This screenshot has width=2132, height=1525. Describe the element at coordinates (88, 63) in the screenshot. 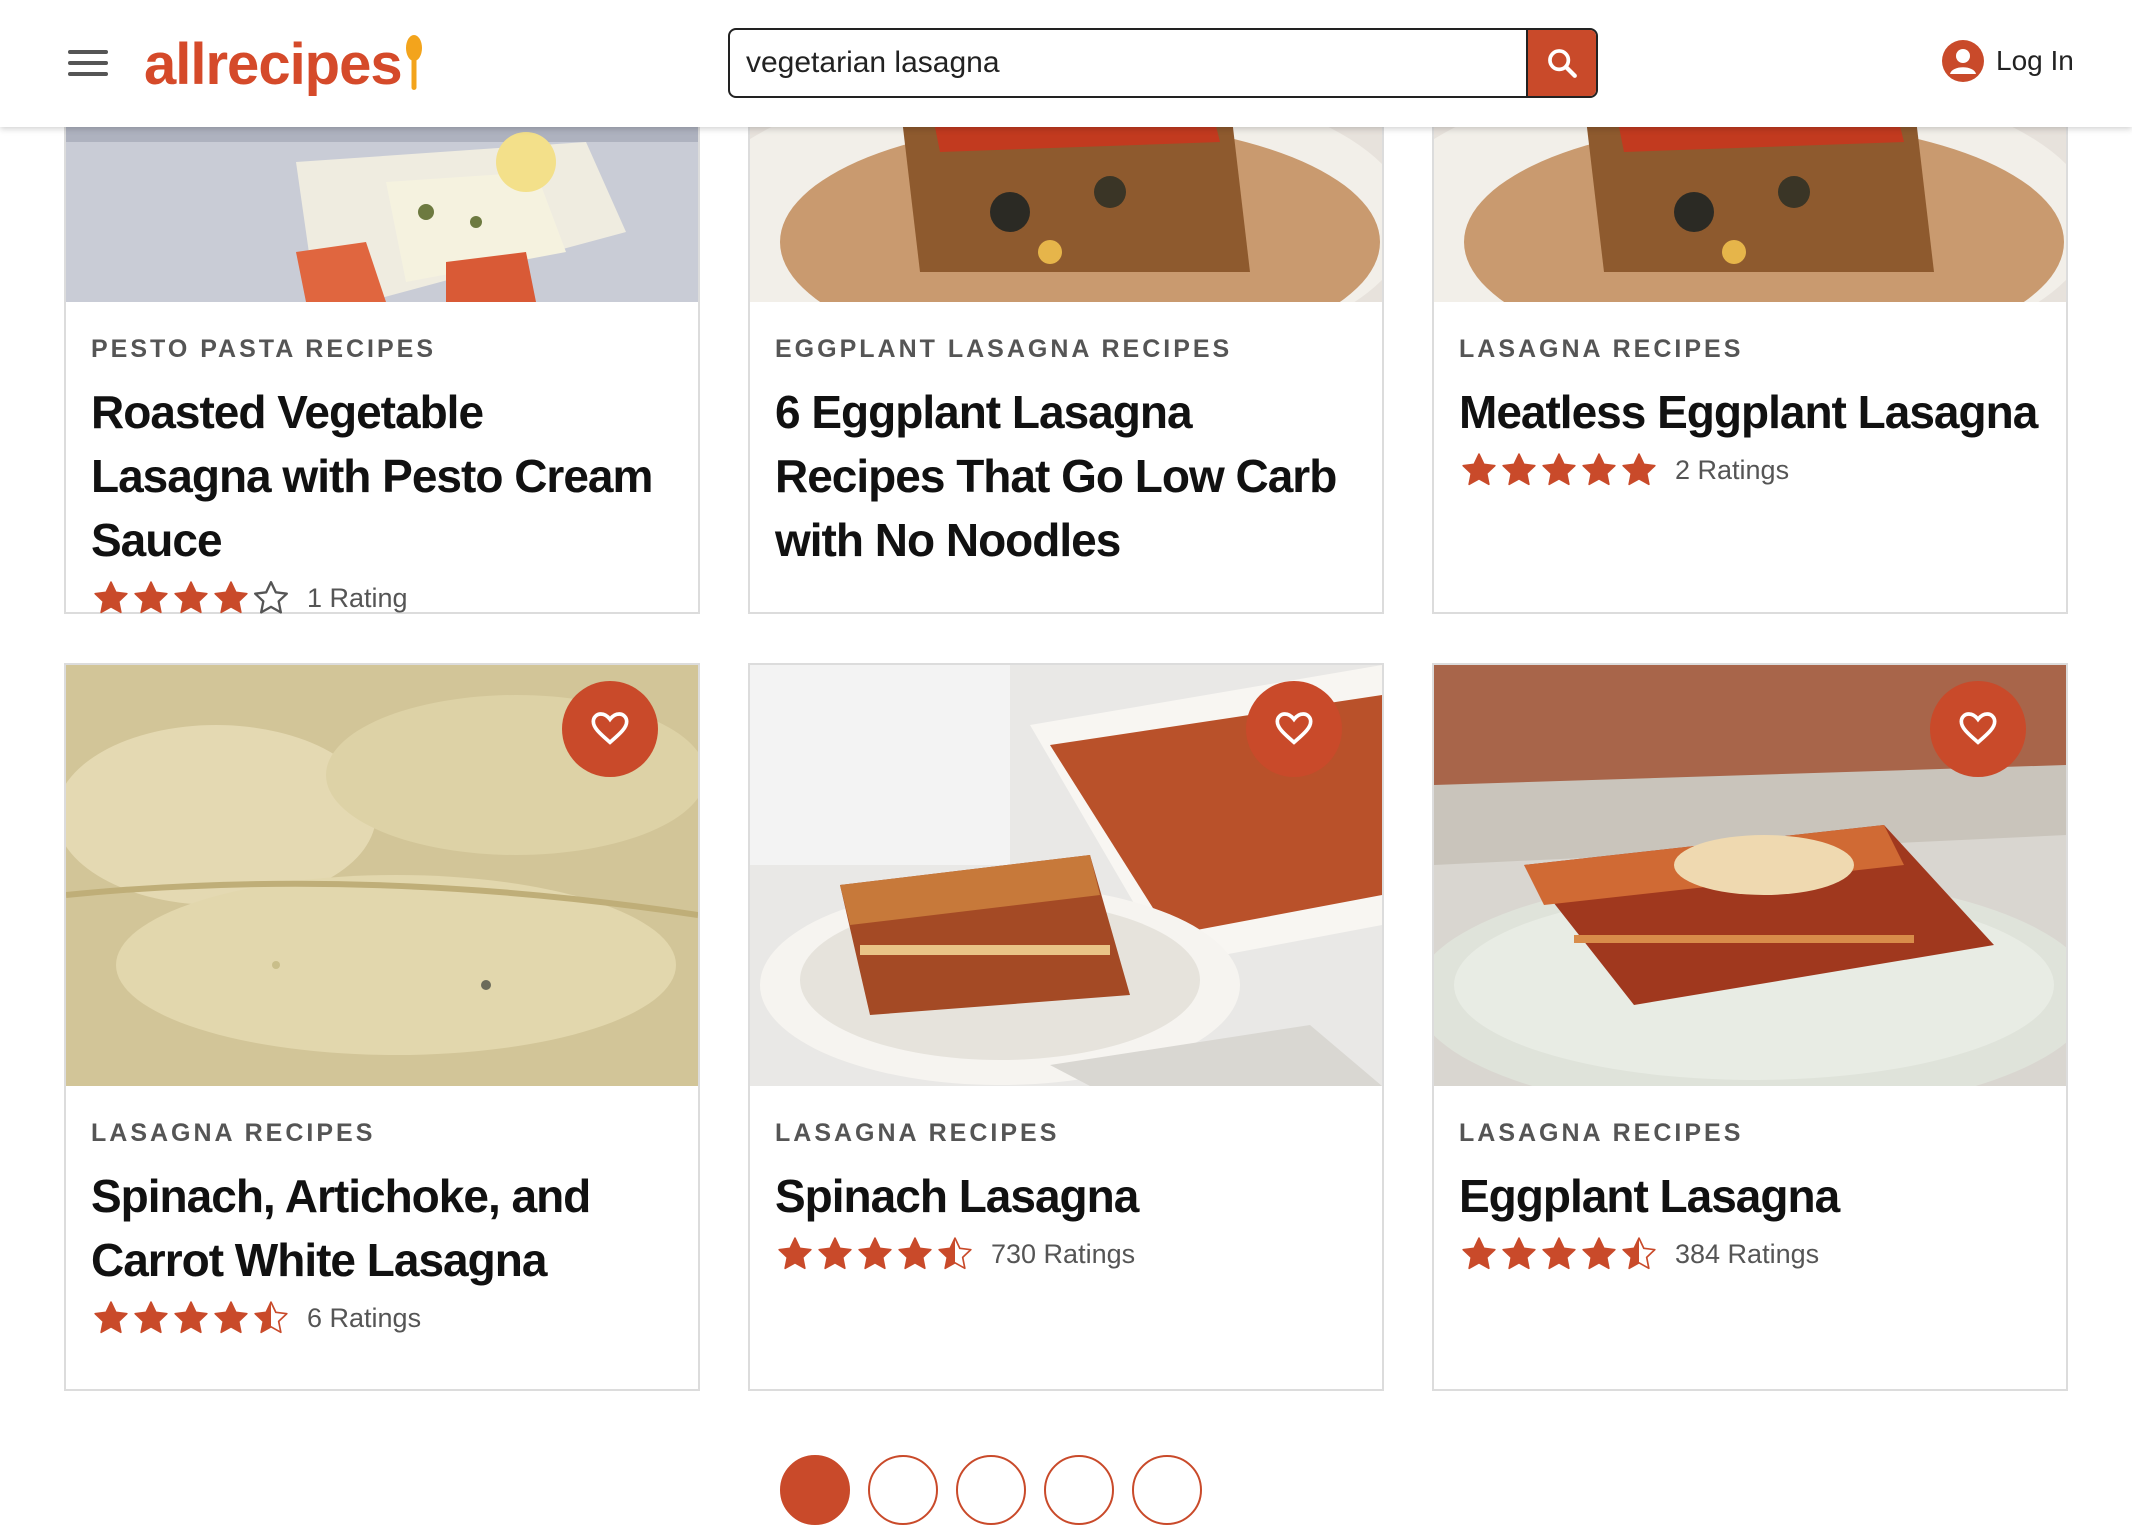

I see `menu-icon` at that location.